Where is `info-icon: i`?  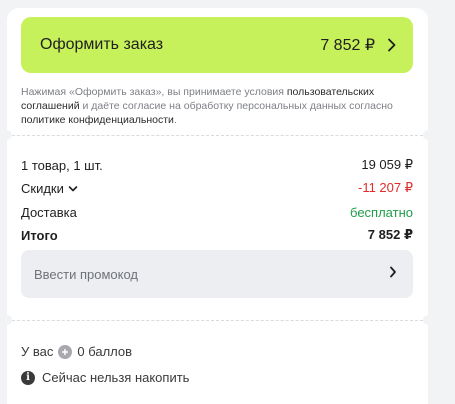 info-icon: i is located at coordinates (28, 377).